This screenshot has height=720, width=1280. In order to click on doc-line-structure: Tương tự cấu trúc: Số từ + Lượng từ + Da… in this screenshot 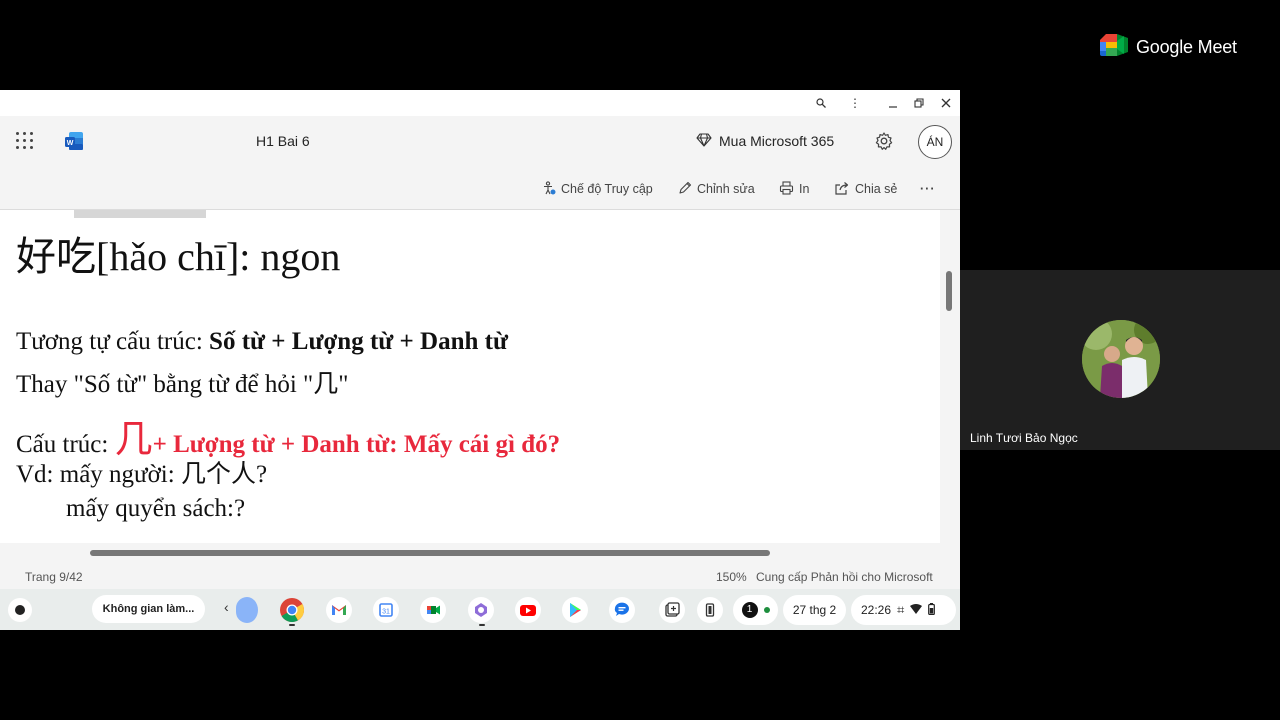, I will do `click(262, 342)`.